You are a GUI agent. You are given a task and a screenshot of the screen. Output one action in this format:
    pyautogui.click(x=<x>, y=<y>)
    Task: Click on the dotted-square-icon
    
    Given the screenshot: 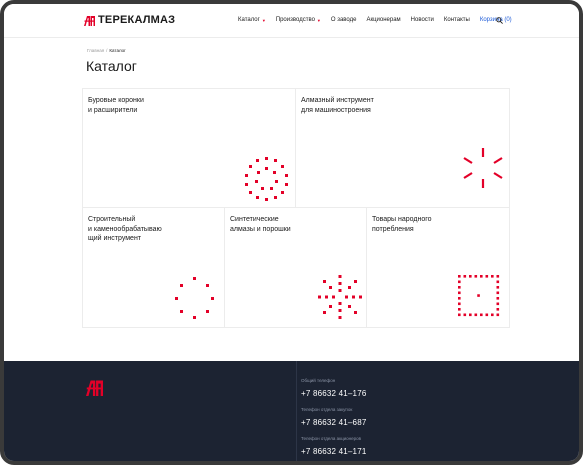 What is the action you would take?
    pyautogui.click(x=479, y=296)
    